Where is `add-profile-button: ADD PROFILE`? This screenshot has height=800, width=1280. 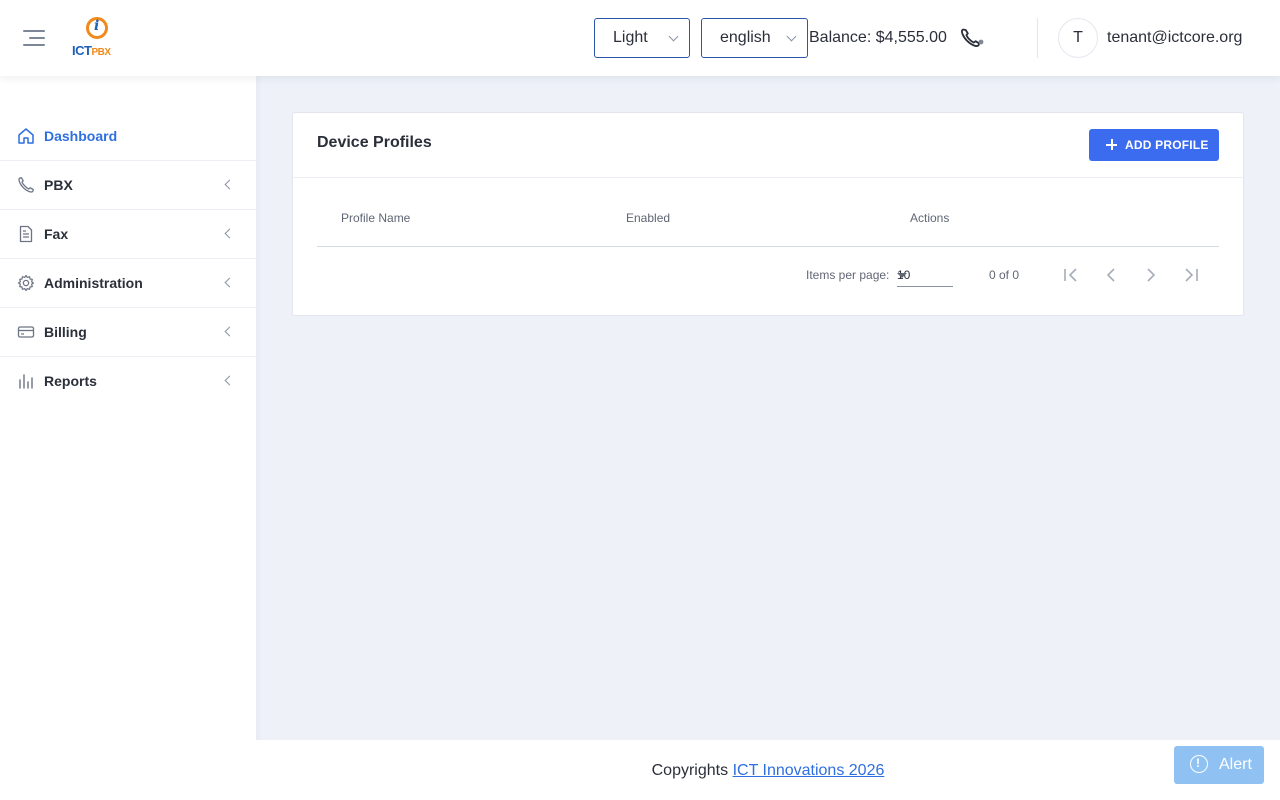 add-profile-button: ADD PROFILE is located at coordinates (1154, 145).